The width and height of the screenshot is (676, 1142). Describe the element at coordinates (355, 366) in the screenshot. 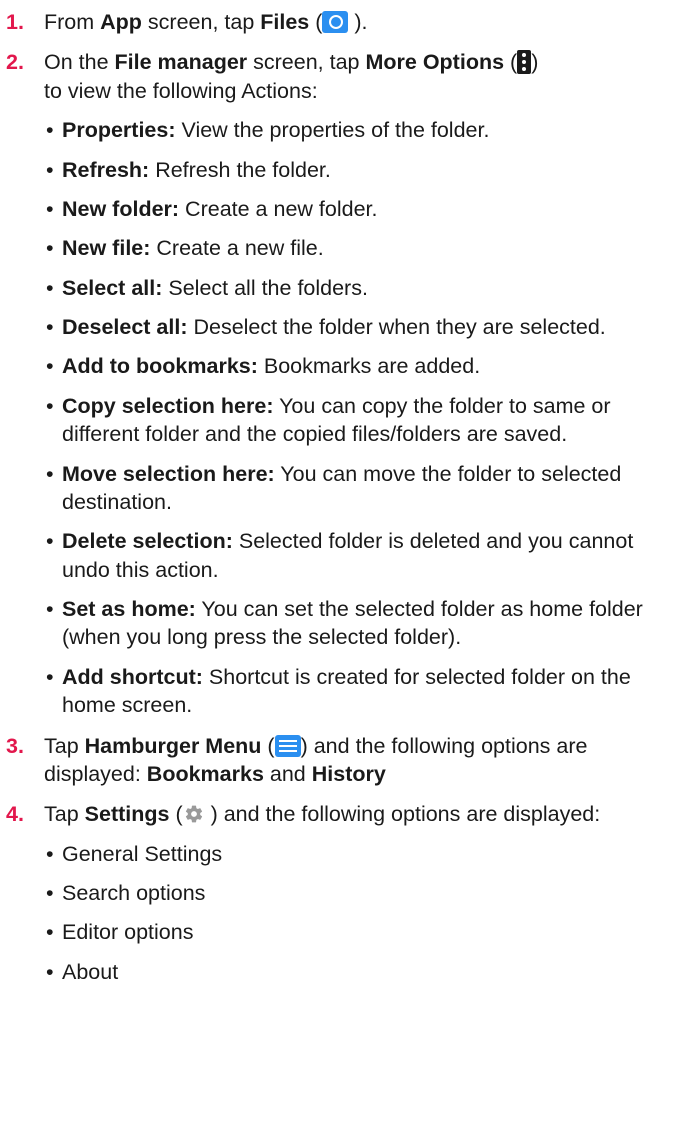

I see `list-item: Add to bookmarks: Bookmarks are added.` at that location.